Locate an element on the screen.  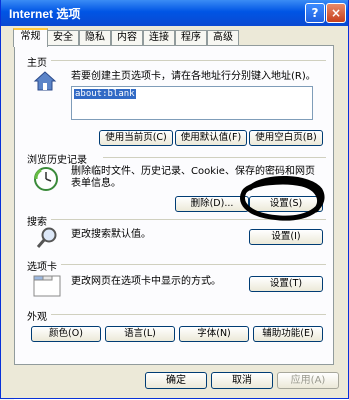
tab-programs: 程序 is located at coordinates (191, 37).